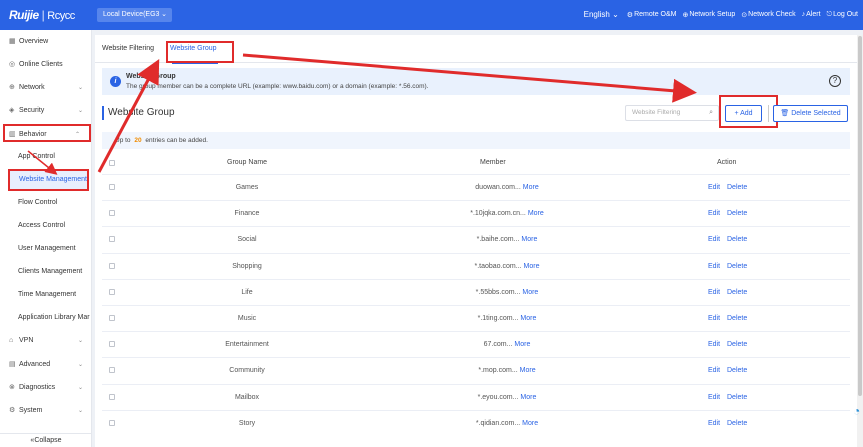 The width and height of the screenshot is (863, 447). I want to click on group-name-cell: Entertainment, so click(247, 345).